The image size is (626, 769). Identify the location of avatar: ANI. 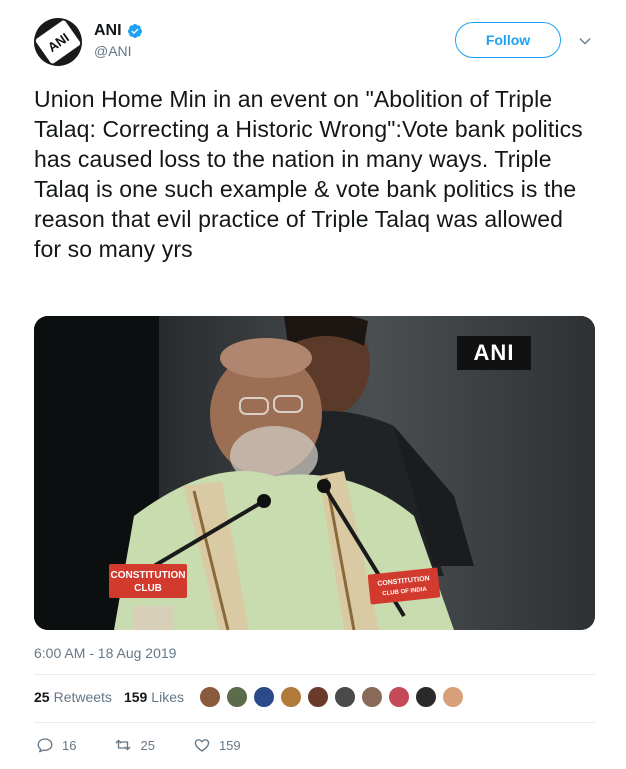
(58, 42).